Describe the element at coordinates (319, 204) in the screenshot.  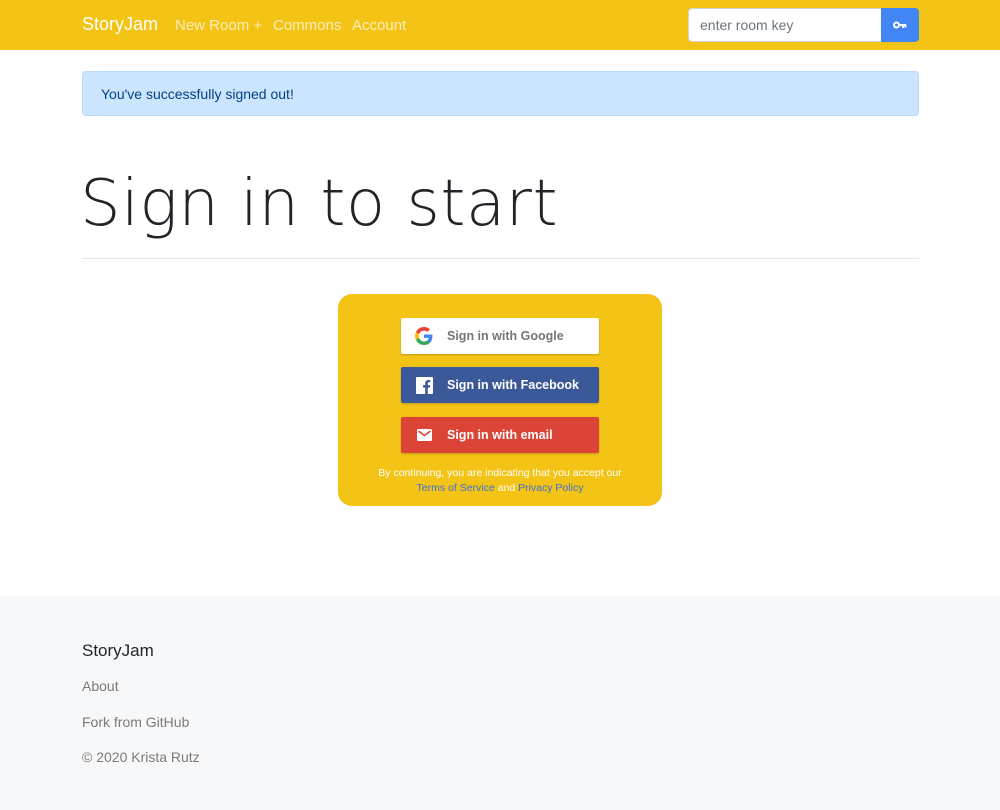
I see `page-title: Sign in to start` at that location.